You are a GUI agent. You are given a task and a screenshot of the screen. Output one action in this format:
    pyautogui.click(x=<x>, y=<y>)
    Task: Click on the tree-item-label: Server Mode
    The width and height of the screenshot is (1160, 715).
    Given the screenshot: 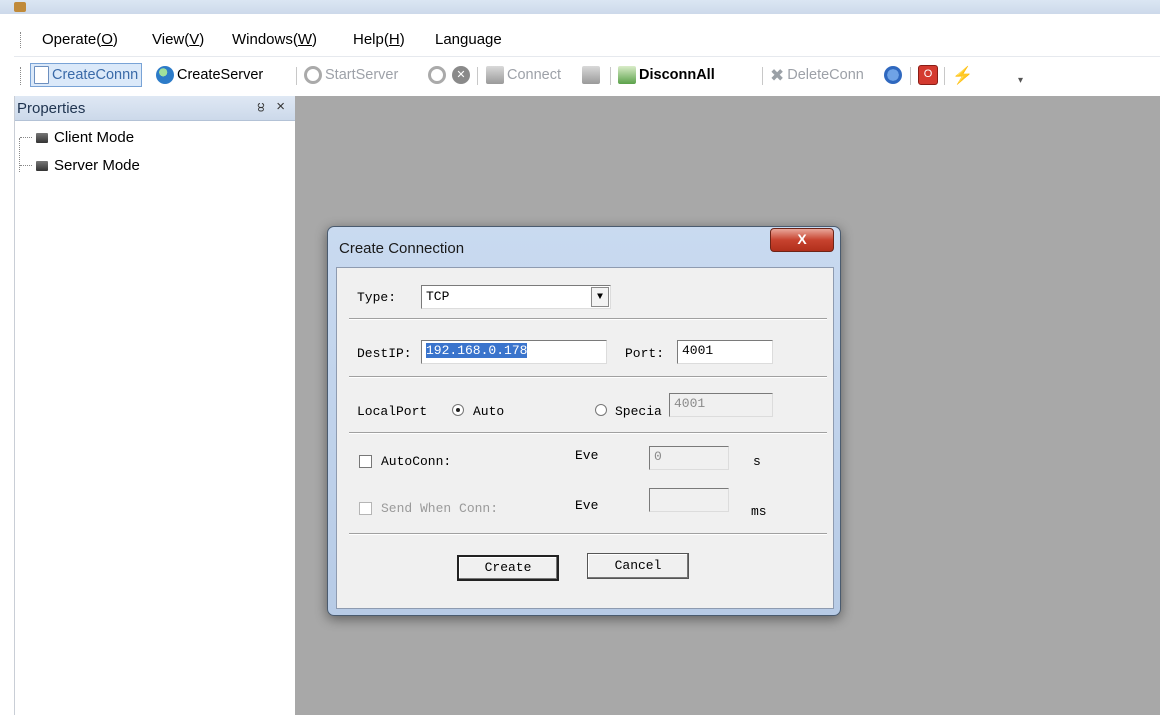 What is the action you would take?
    pyautogui.click(x=97, y=165)
    